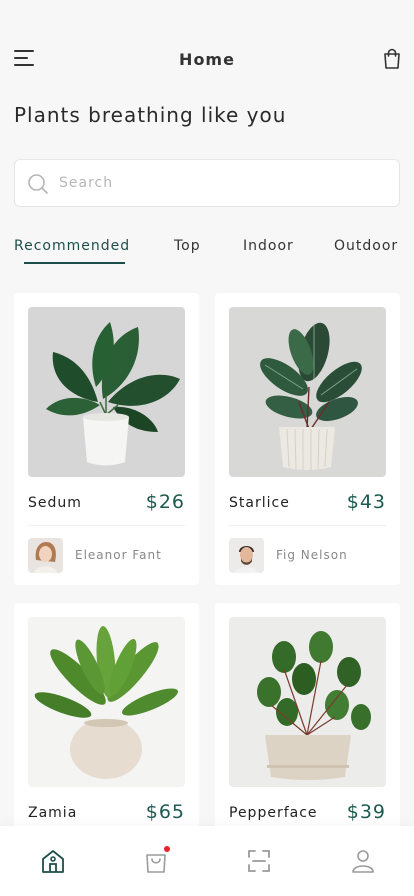  I want to click on product-card: Sedum $26 Eleanor Fant, so click(106, 439).